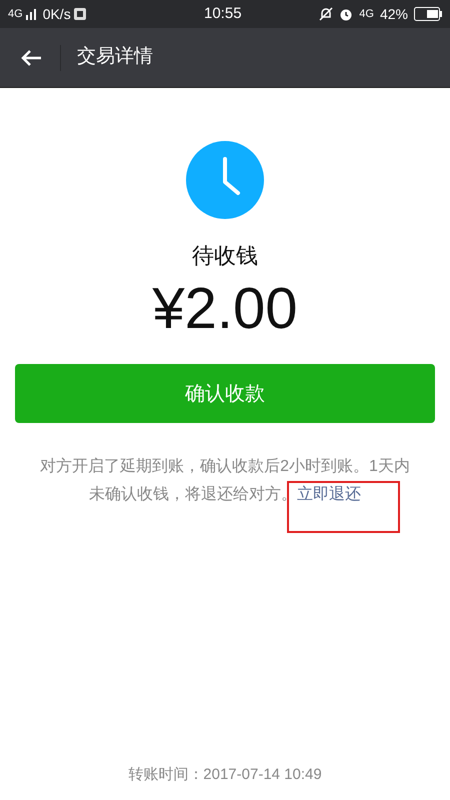 The height and width of the screenshot is (800, 450). Describe the element at coordinates (225, 393) in the screenshot. I see `confirm-button: 确认收款` at that location.